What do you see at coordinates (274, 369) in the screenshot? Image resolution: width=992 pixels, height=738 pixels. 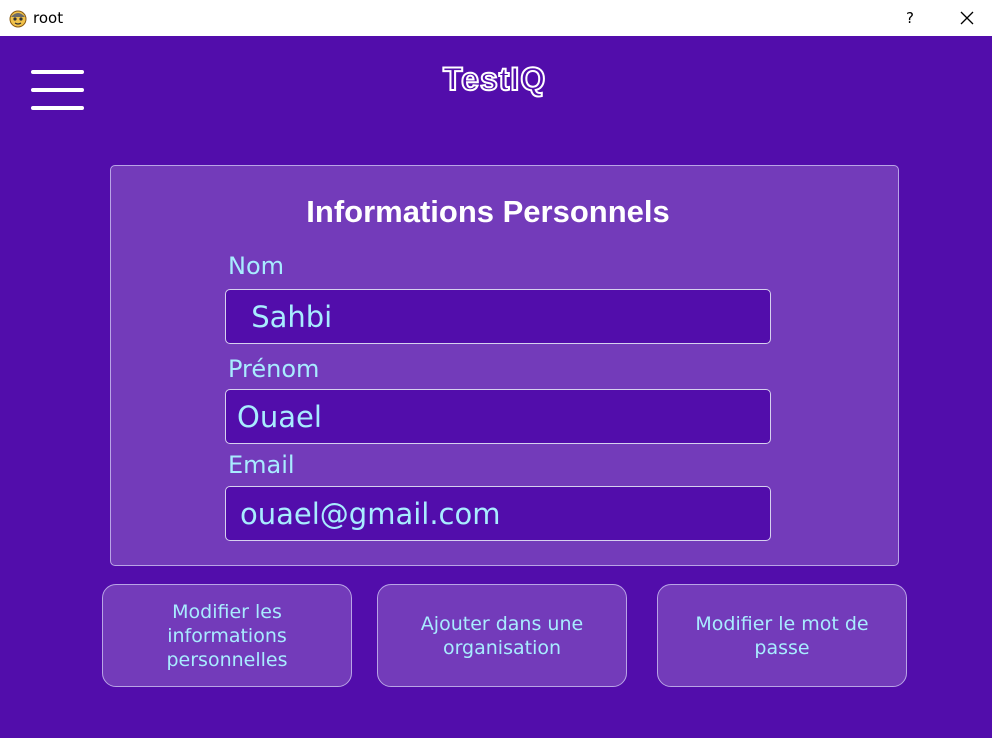 I see `prenom-label: Prénom` at bounding box center [274, 369].